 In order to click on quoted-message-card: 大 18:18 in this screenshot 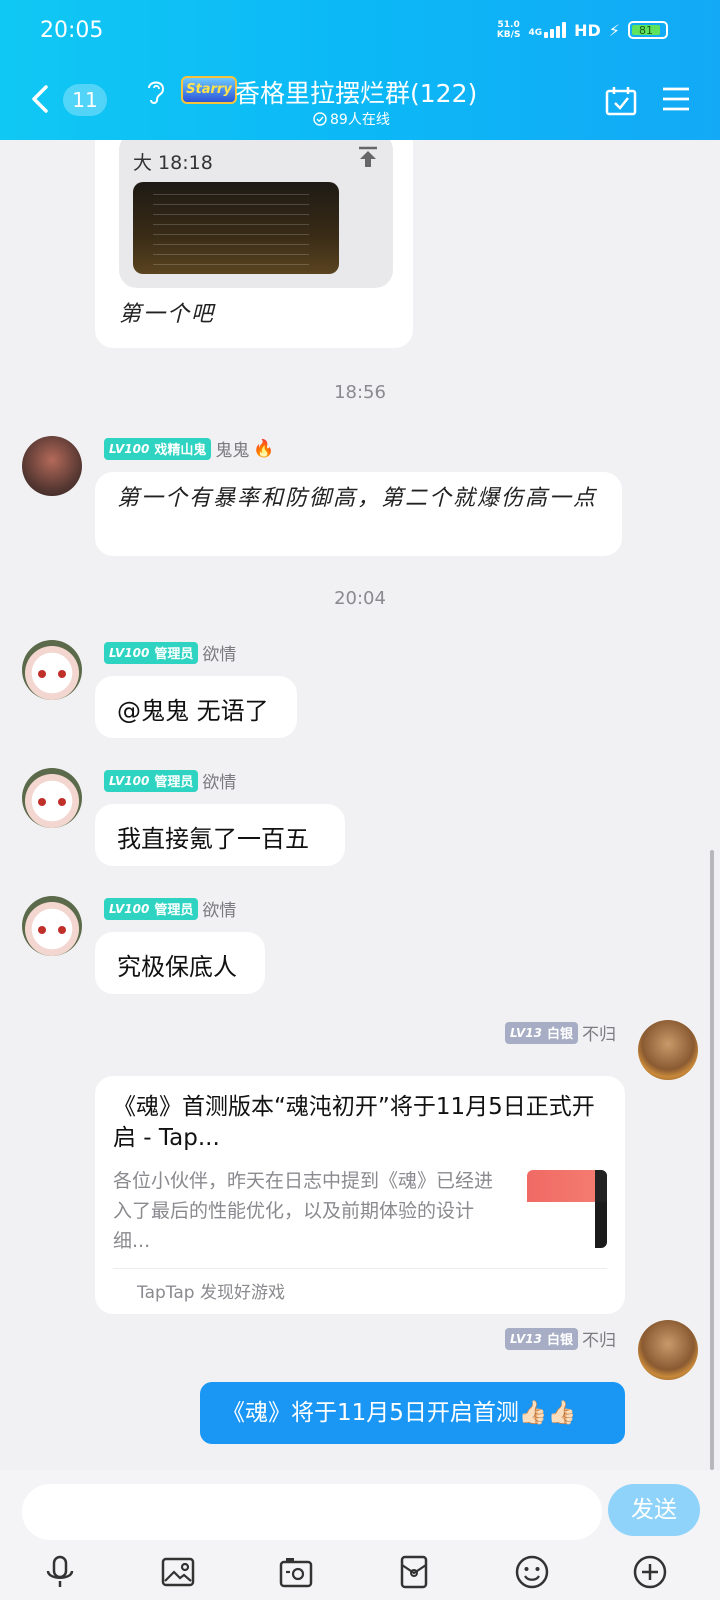, I will do `click(256, 214)`.